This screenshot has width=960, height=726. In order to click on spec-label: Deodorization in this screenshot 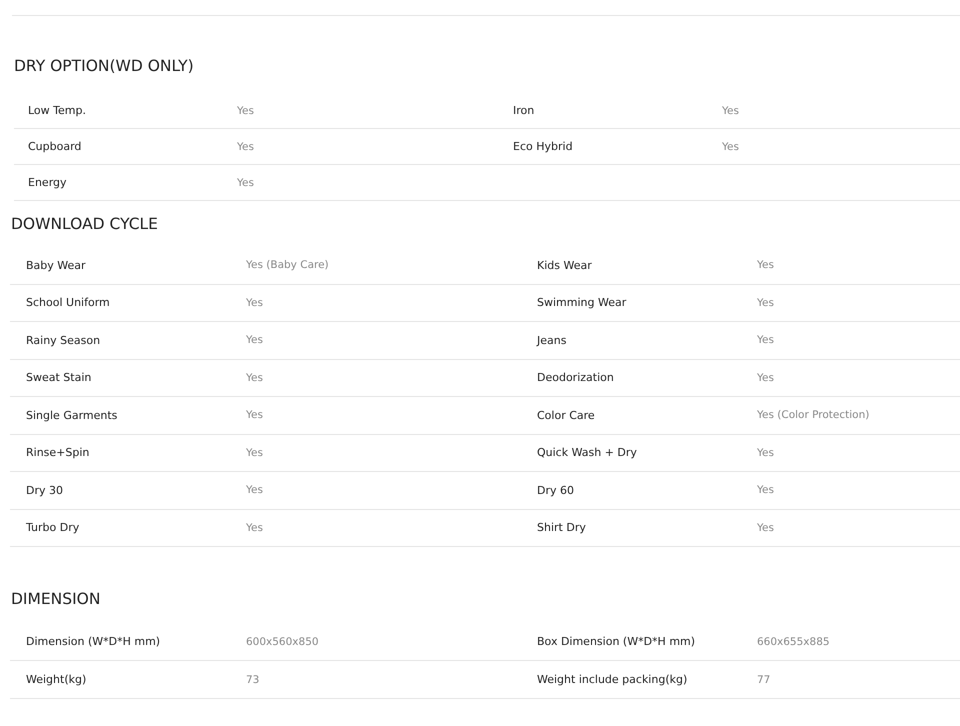, I will do `click(576, 377)`.